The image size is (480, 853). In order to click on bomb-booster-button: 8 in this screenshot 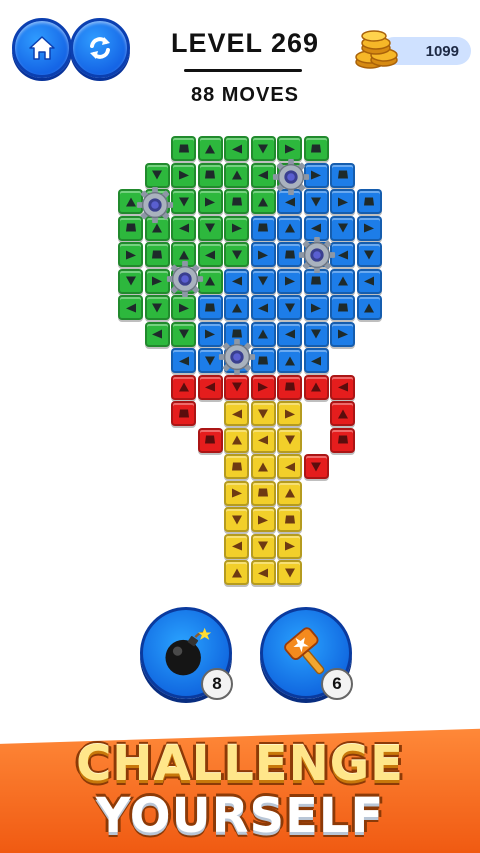, I will do `click(186, 653)`.